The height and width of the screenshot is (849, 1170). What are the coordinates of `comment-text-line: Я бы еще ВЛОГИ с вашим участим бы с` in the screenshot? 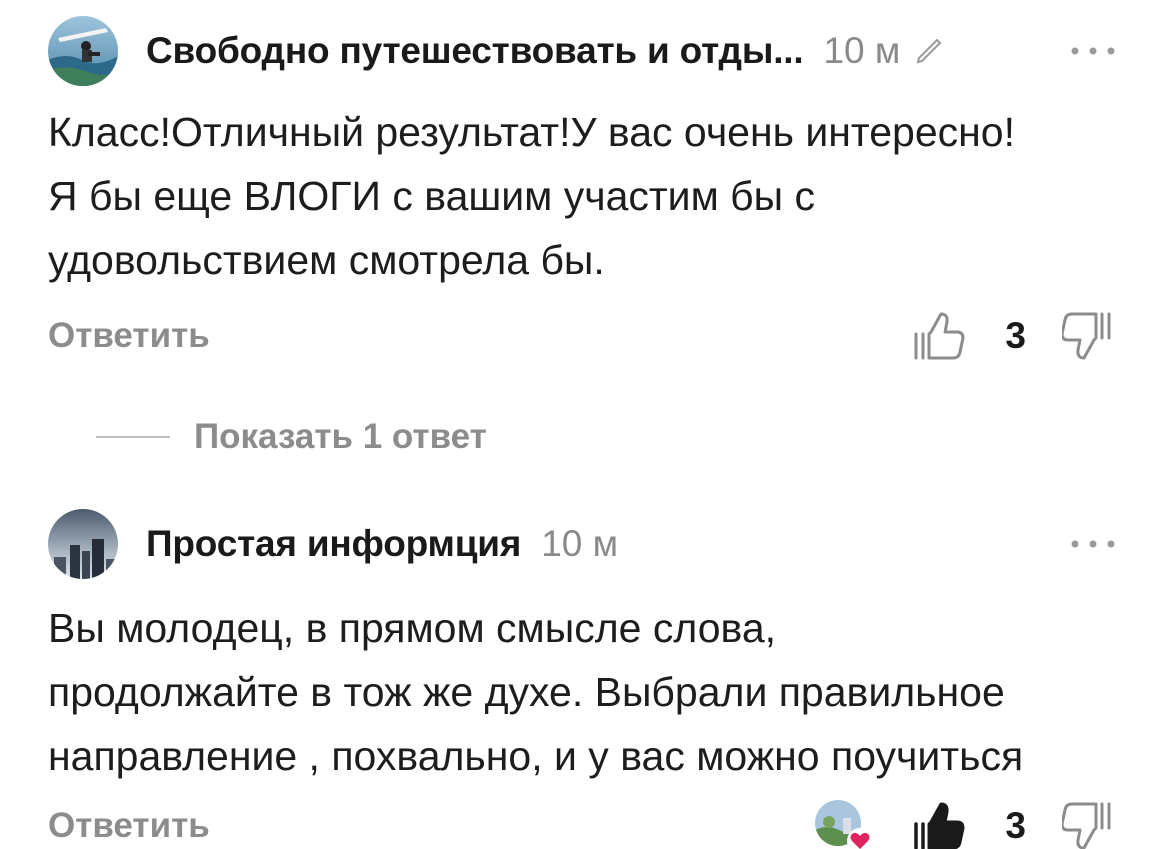 It's located at (432, 196).